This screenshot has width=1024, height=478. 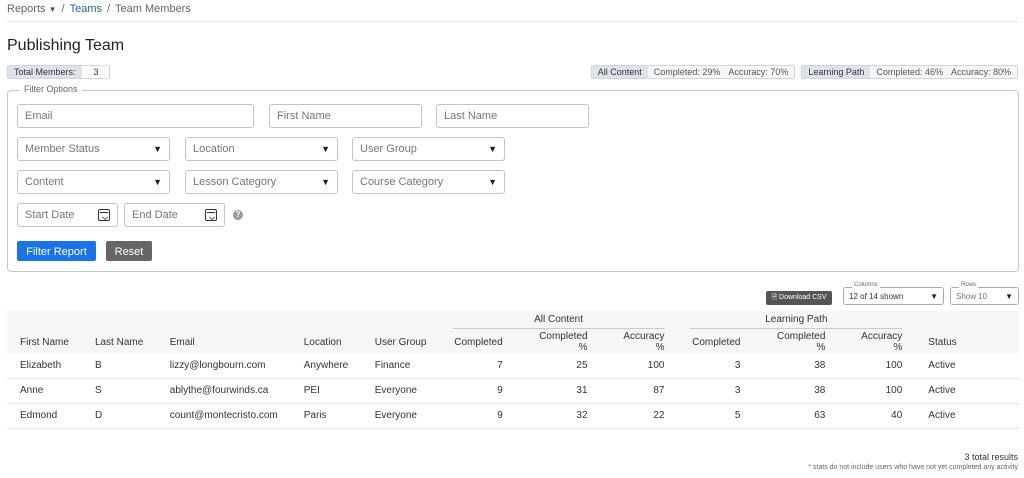 I want to click on caret-down-icon: ▼, so click(x=52, y=9).